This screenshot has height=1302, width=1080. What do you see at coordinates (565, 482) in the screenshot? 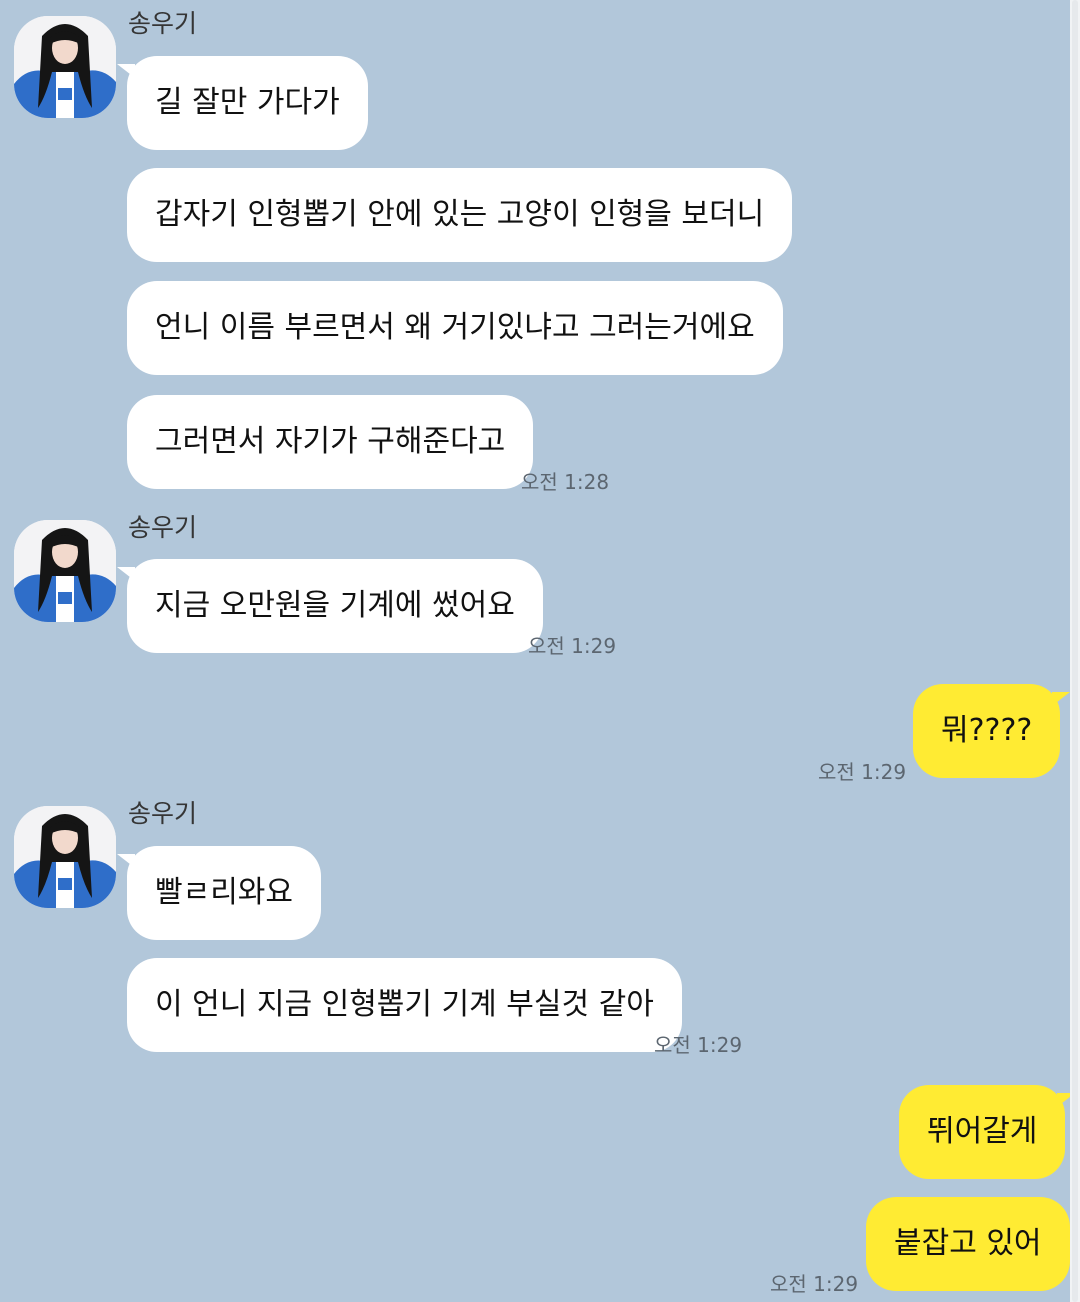
I see `message-timestamp: 오전 1:28` at bounding box center [565, 482].